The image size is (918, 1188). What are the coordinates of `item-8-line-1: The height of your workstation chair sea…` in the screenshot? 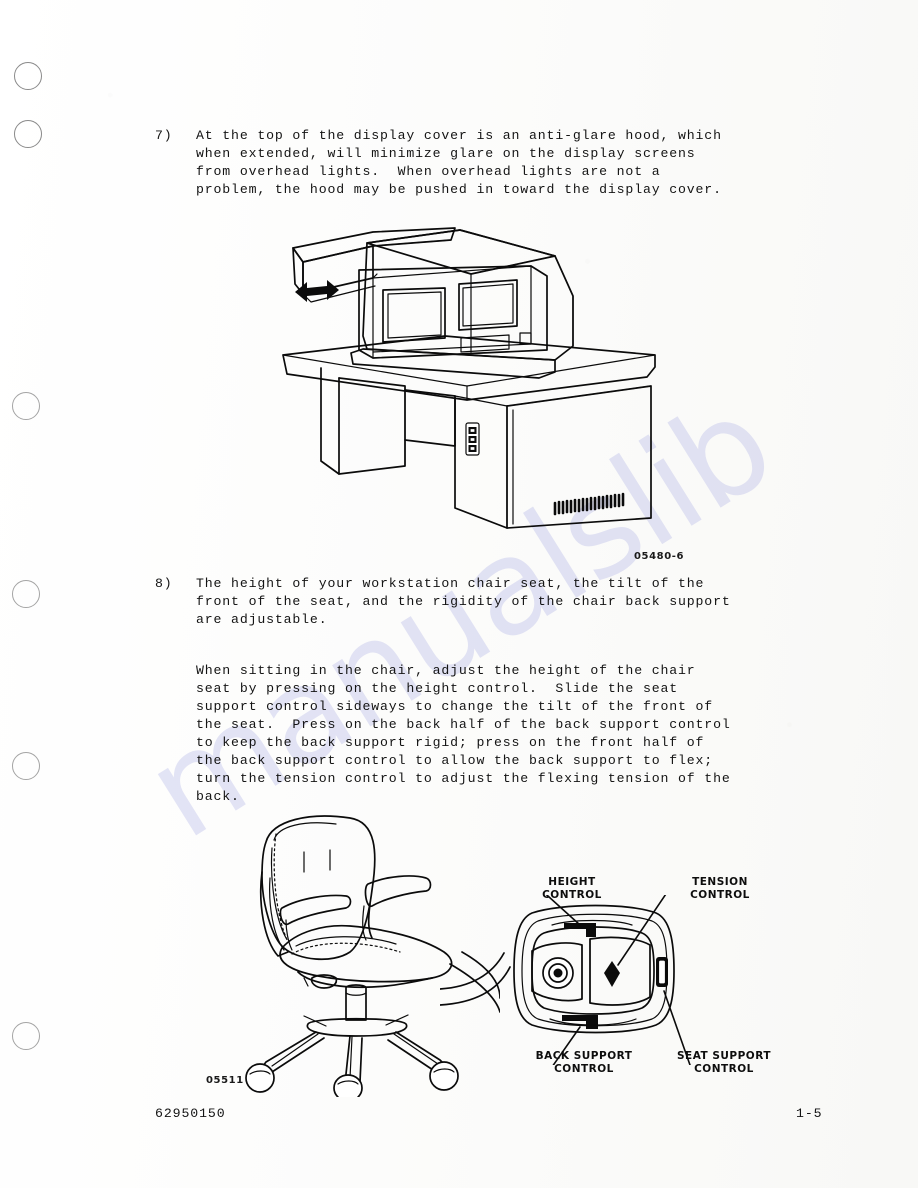 It's located at (450, 583).